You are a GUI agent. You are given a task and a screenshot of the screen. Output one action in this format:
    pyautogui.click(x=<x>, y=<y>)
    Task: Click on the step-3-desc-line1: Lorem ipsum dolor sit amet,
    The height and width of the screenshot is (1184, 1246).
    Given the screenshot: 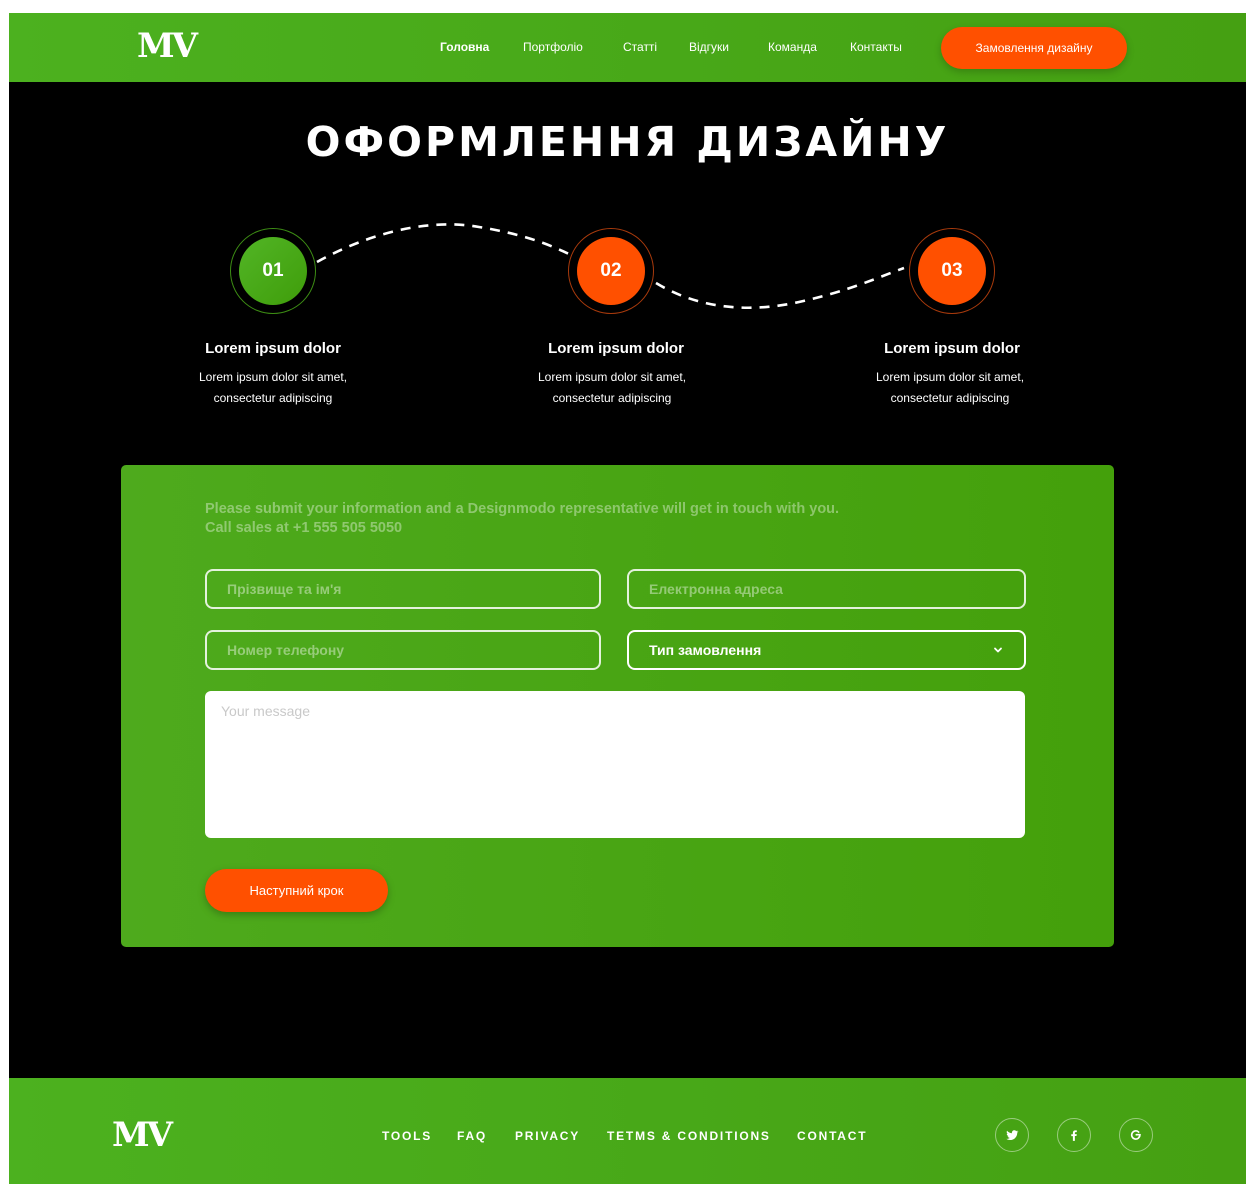 What is the action you would take?
    pyautogui.click(x=950, y=377)
    